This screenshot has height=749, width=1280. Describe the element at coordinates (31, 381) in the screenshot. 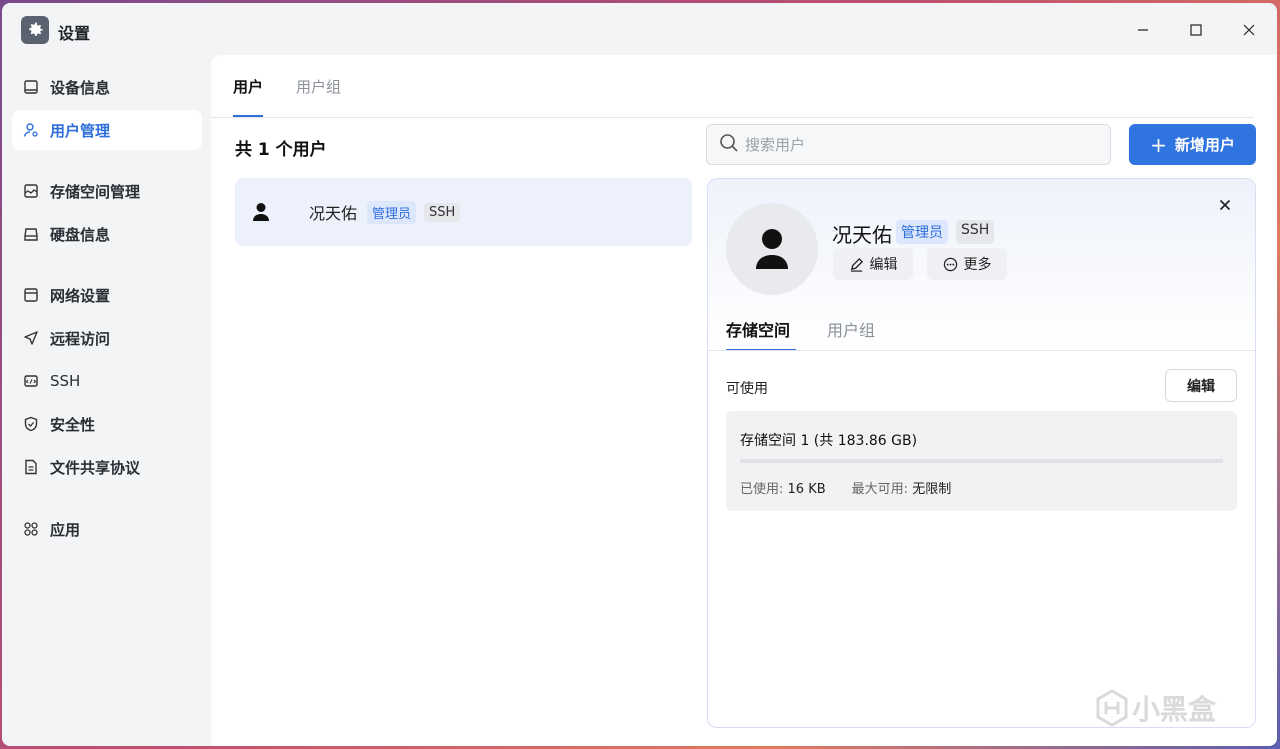

I see `ssh-icon` at that location.